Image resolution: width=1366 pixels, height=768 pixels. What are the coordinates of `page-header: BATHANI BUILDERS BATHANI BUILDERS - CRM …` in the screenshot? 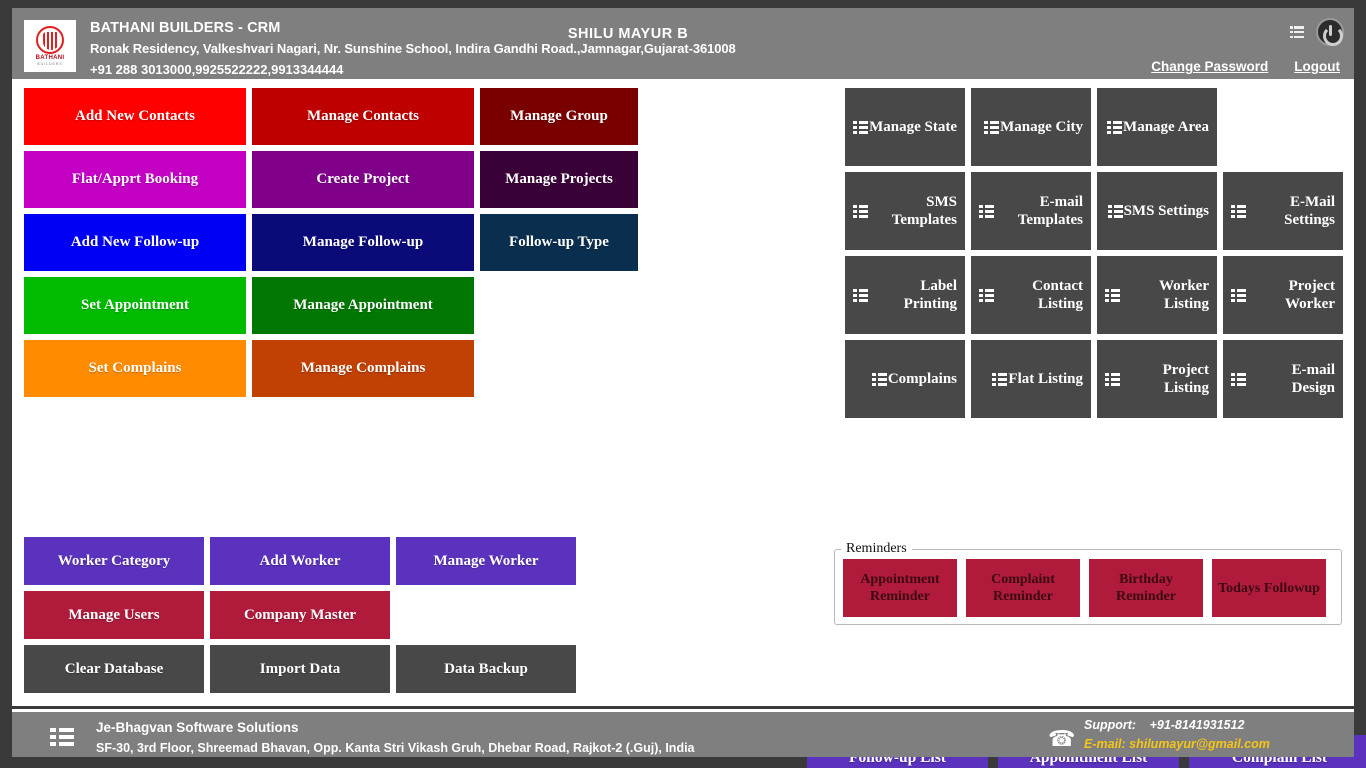 It's located at (683, 45).